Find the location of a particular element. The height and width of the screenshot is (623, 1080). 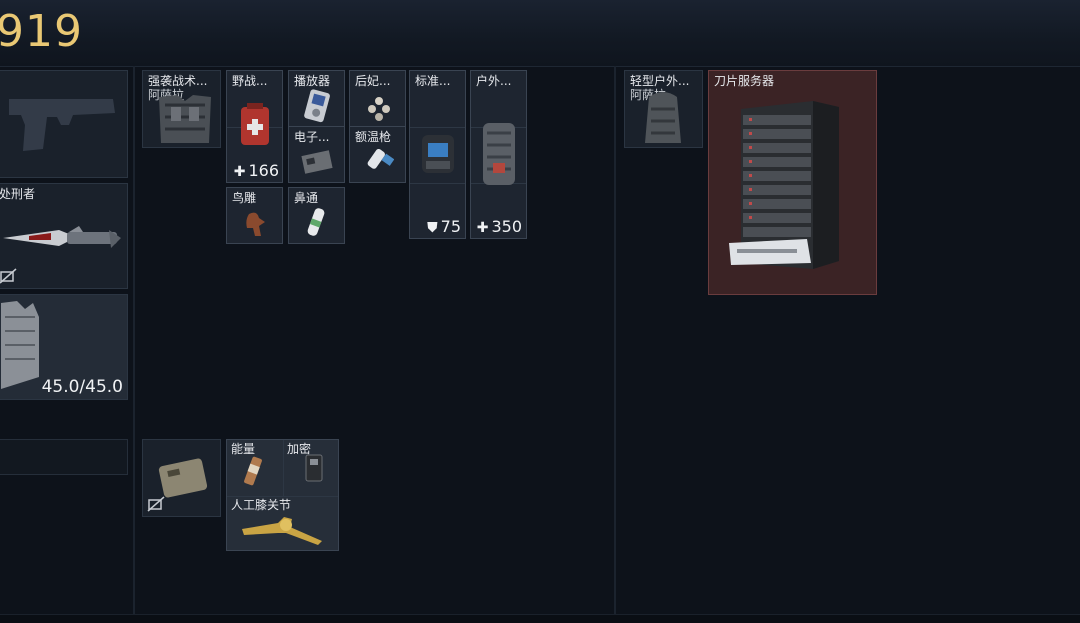

helmet-device-icon is located at coordinates (438, 154).